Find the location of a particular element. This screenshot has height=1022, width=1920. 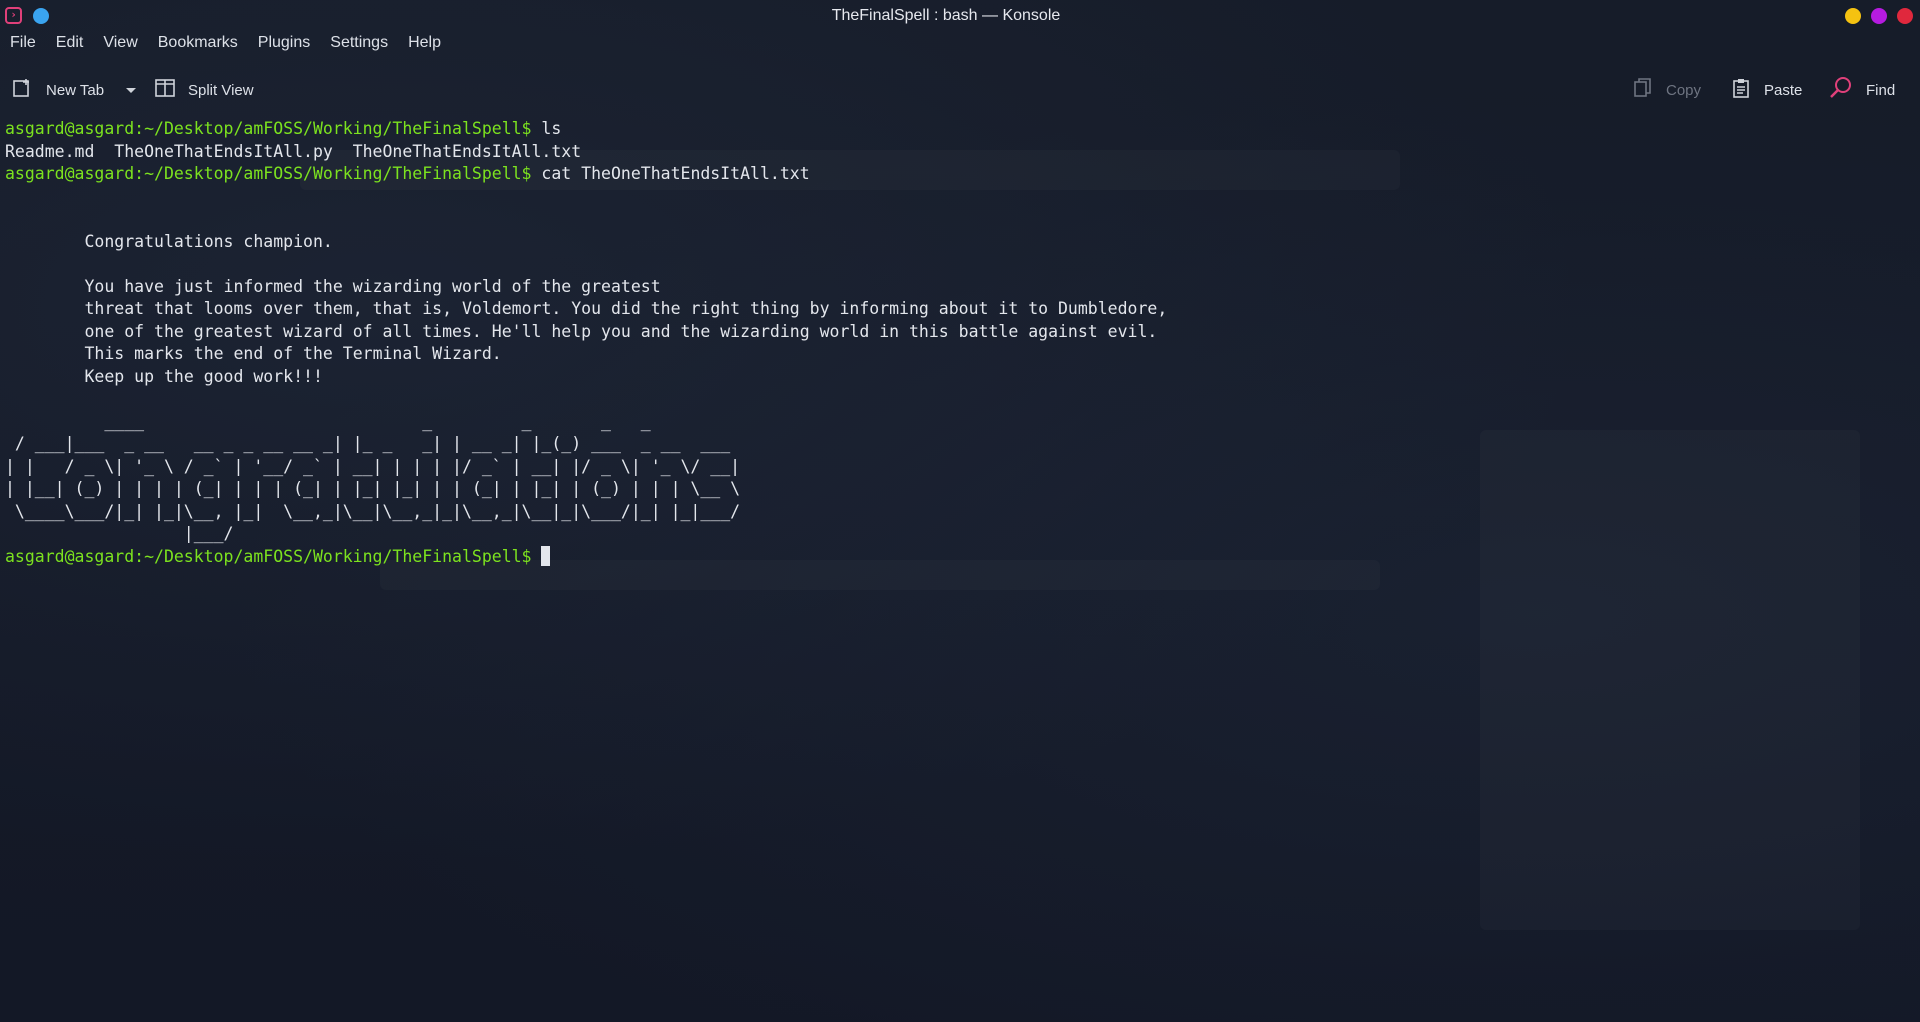

new-tab-label: New Tab is located at coordinates (75, 90).